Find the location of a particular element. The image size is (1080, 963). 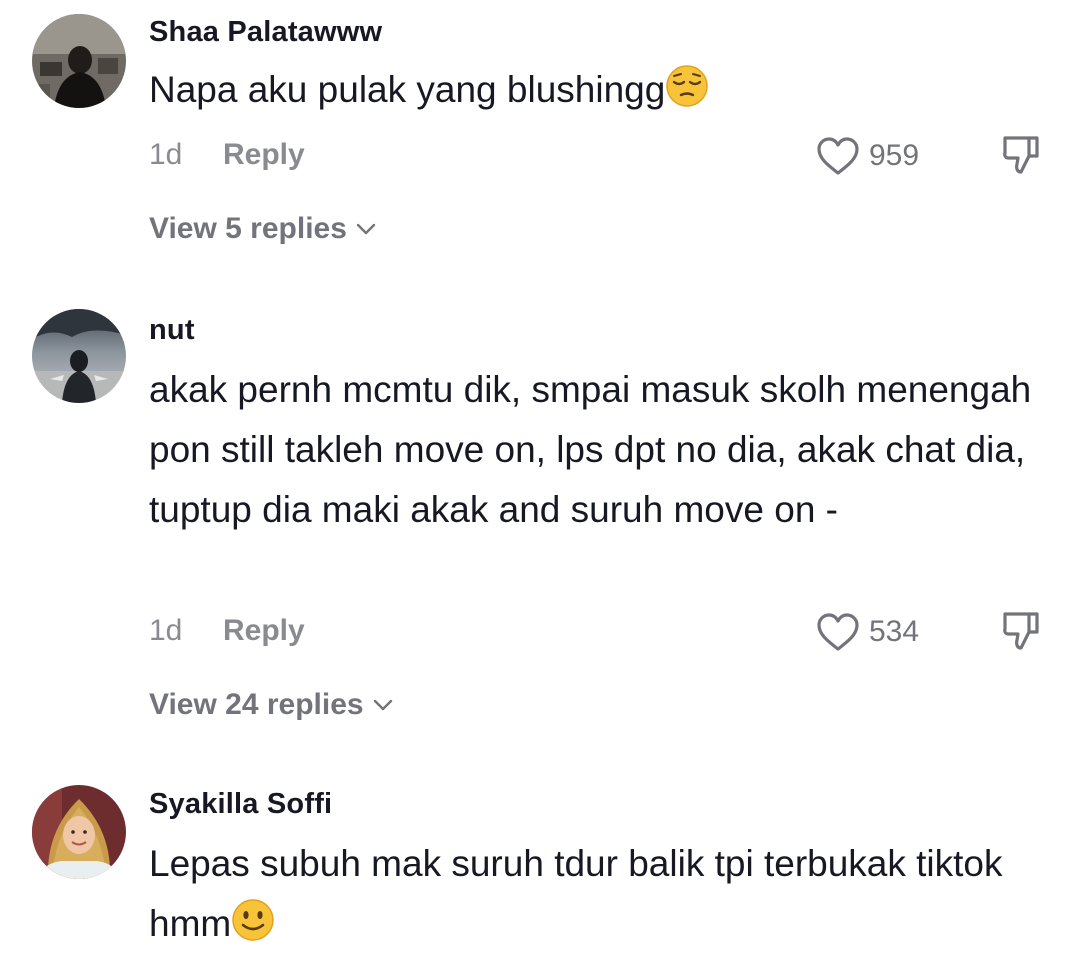

view-replies-button: View 5 replies is located at coordinates (263, 229).